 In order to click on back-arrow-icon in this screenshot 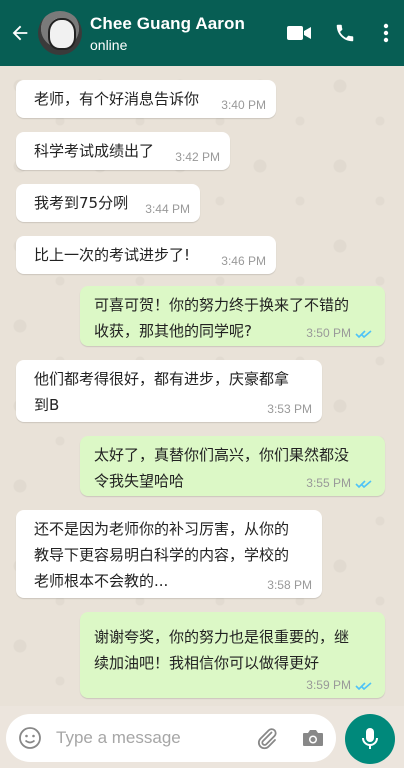, I will do `click(20, 33)`.